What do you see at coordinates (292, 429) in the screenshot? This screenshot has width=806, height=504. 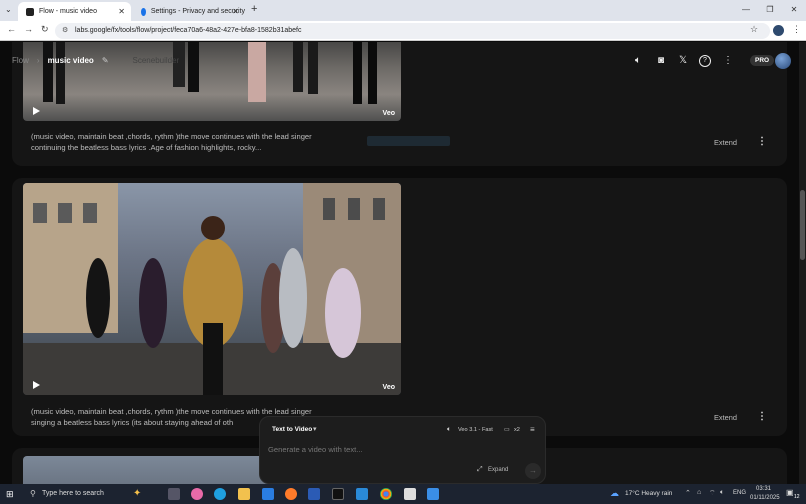 I see `mode-selector: Text to Video` at bounding box center [292, 429].